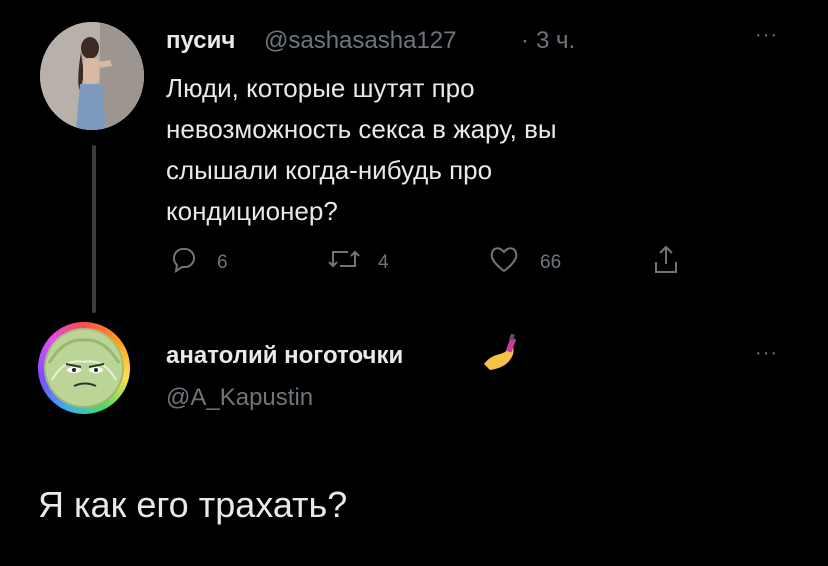 The image size is (828, 566). I want to click on cabbage-face-image, so click(84, 368).